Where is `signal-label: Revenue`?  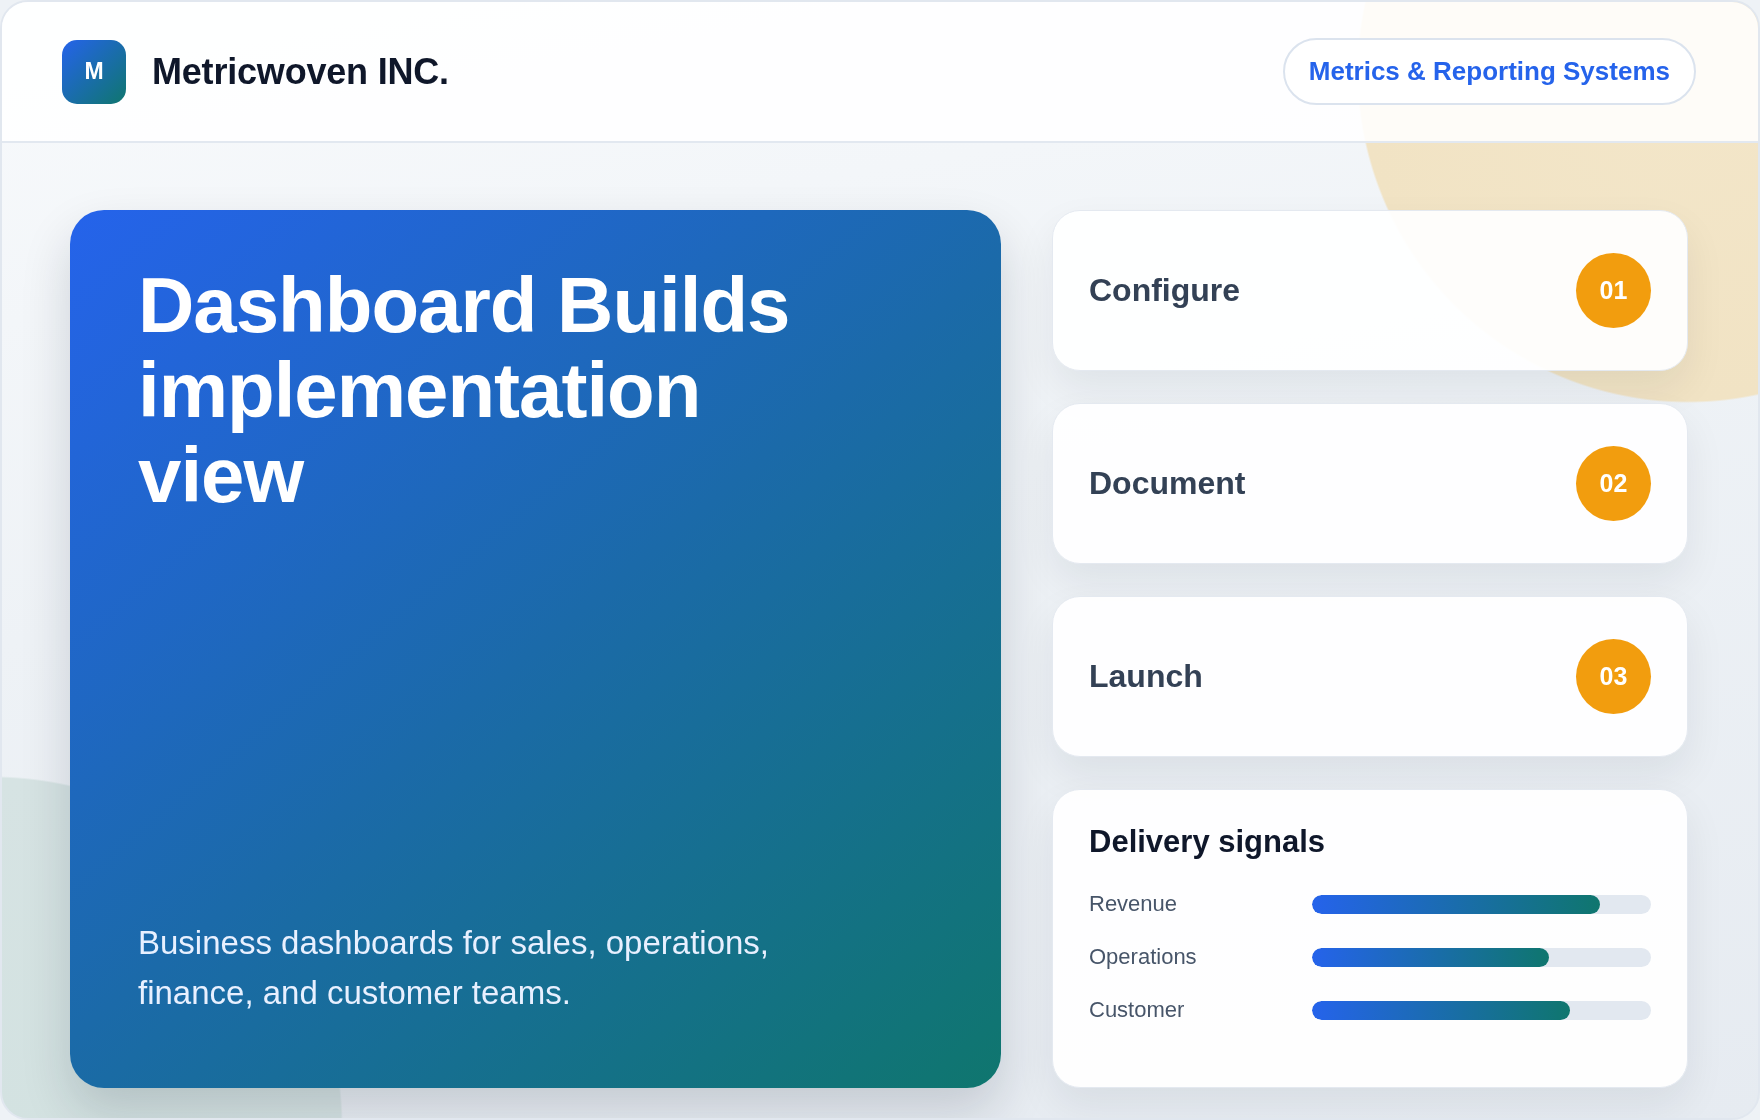 signal-label: Revenue is located at coordinates (1134, 904).